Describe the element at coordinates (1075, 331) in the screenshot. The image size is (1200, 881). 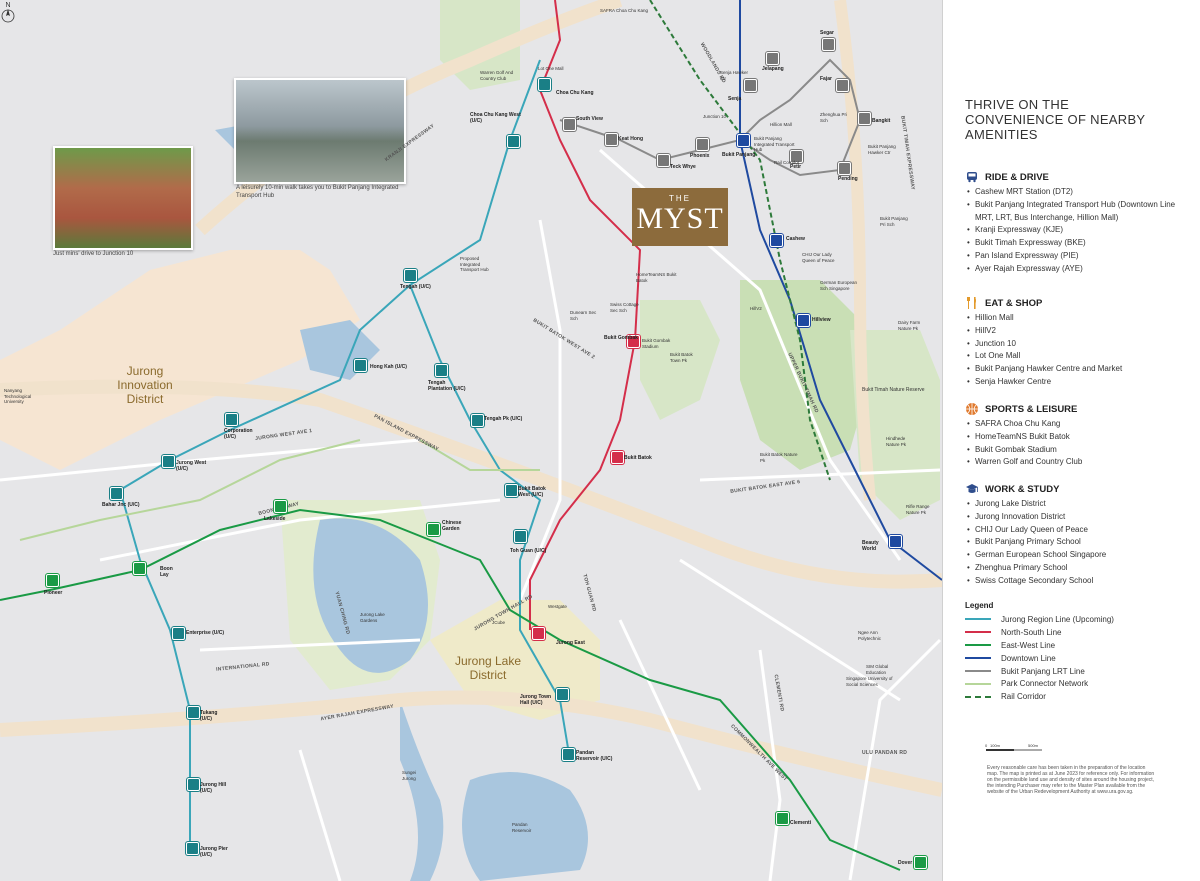
I see `list-item: HillV2` at that location.